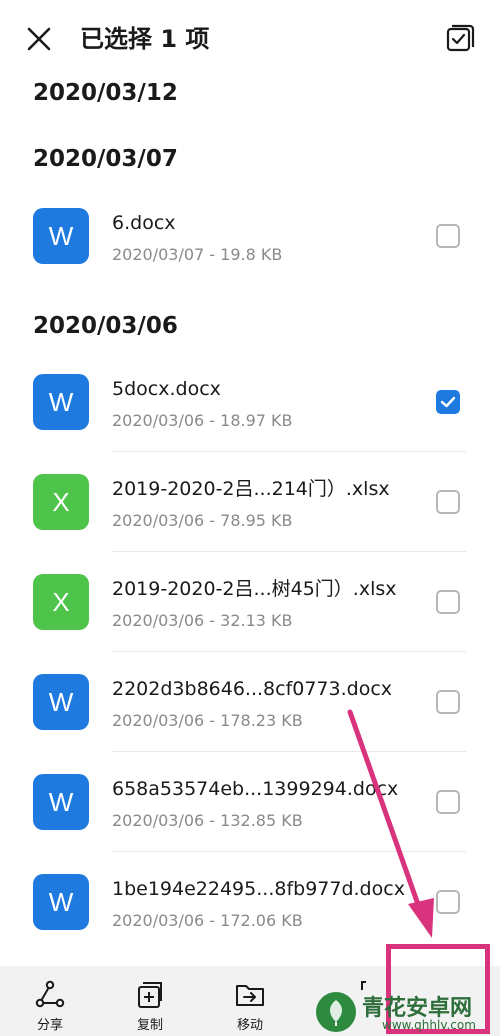 The width and height of the screenshot is (500, 1036). I want to click on page-title: 已选择 1 项, so click(145, 39).